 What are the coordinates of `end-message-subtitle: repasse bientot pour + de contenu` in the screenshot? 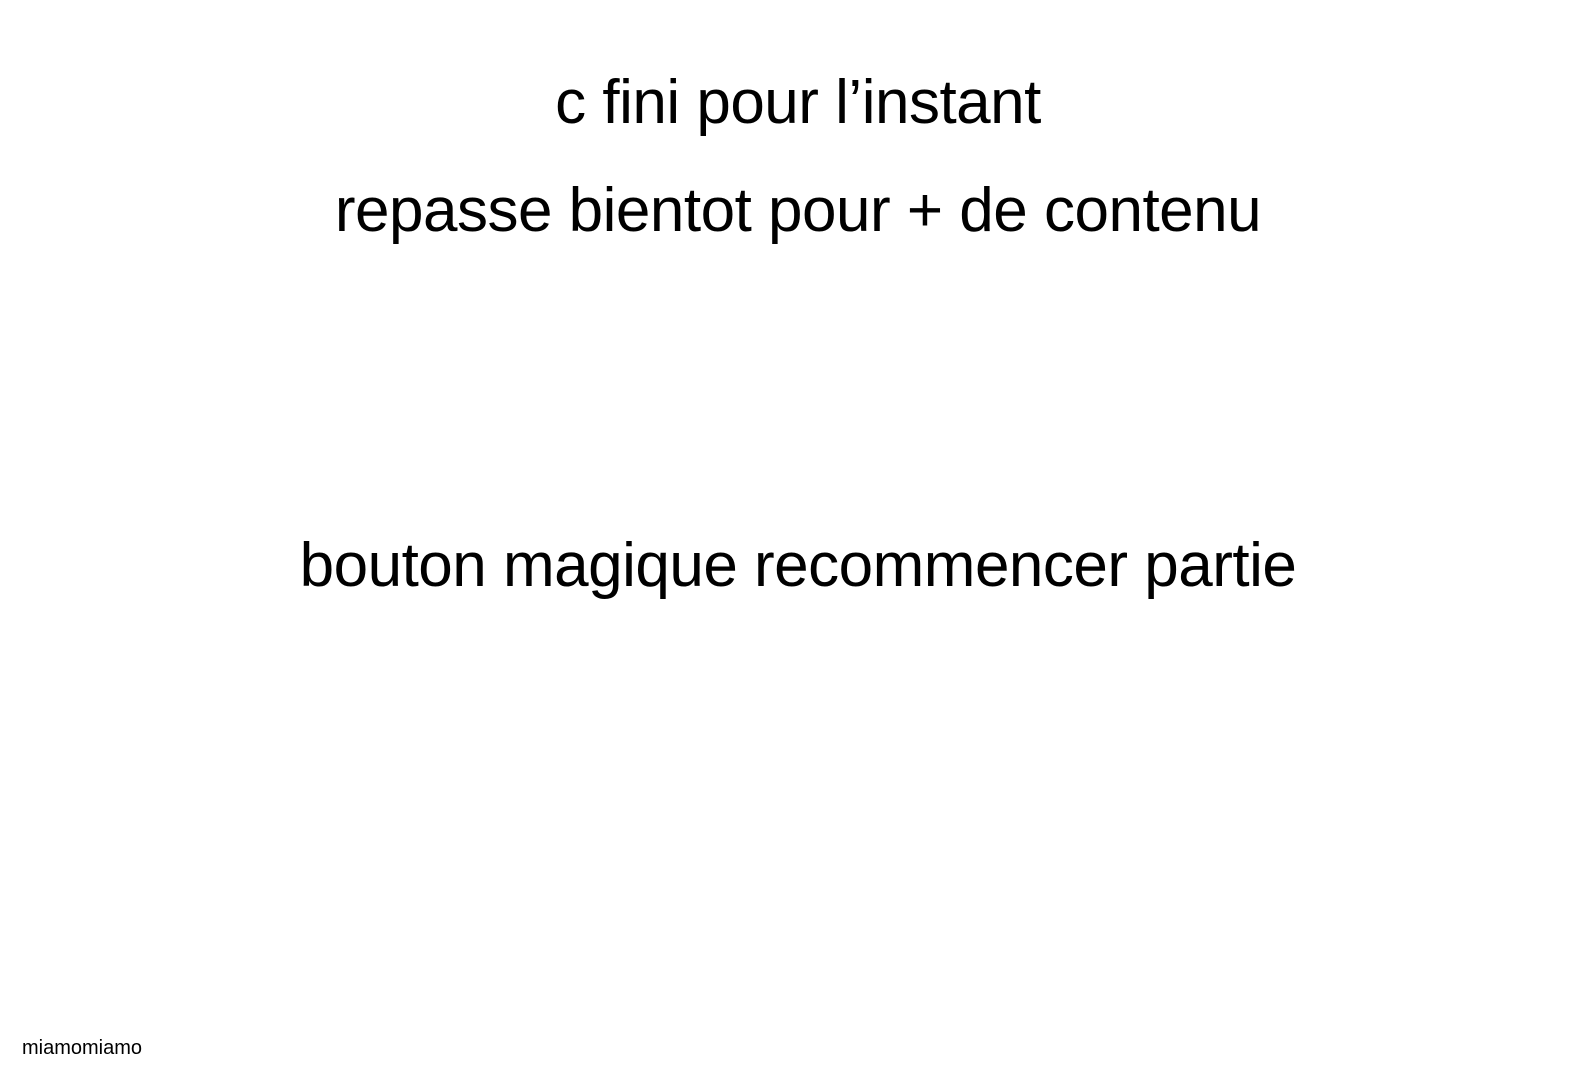 It's located at (798, 210).